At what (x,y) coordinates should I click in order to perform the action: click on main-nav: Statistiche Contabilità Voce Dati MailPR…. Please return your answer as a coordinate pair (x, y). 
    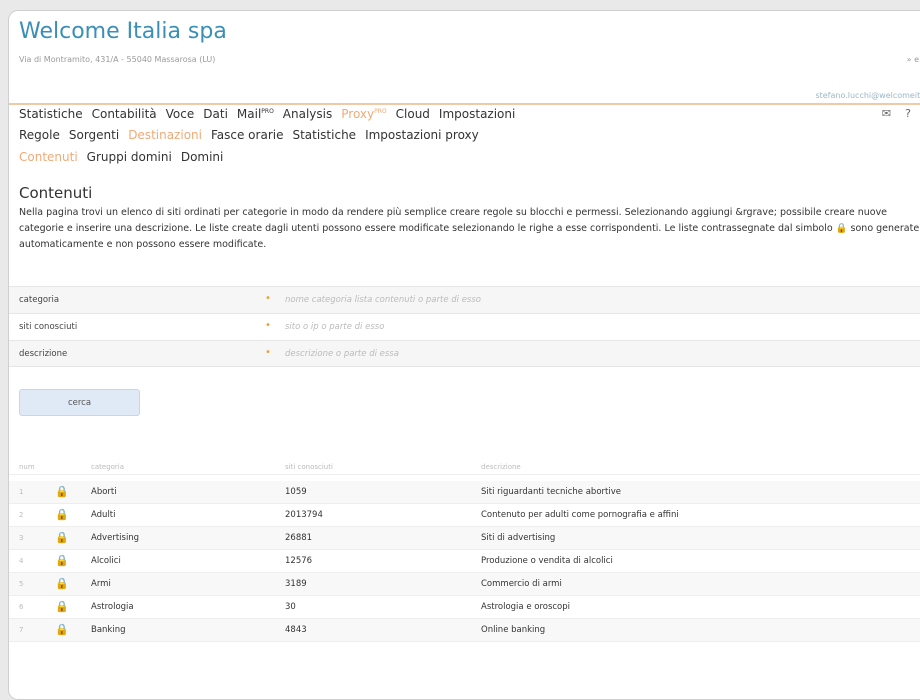
    Looking at the image, I should click on (271, 114).